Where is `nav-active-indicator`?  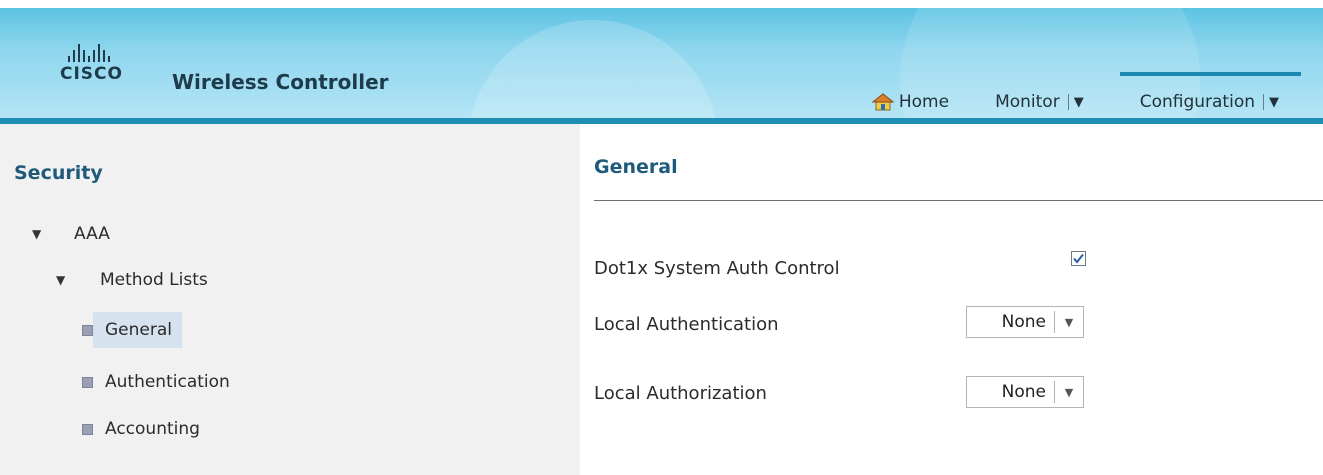
nav-active-indicator is located at coordinates (1210, 74).